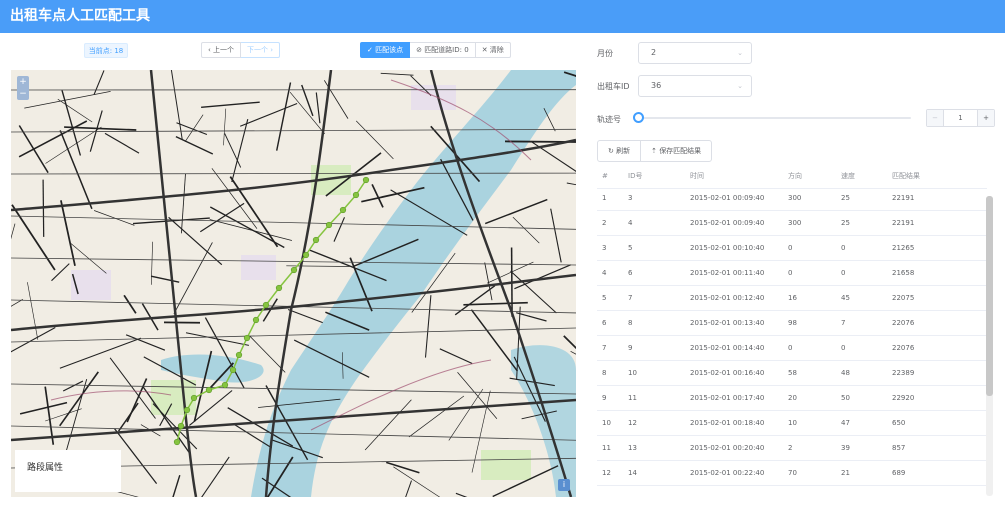  I want to click on table-actions: ↻ 刷新 ⇡ 保存匹配结果, so click(655, 151).